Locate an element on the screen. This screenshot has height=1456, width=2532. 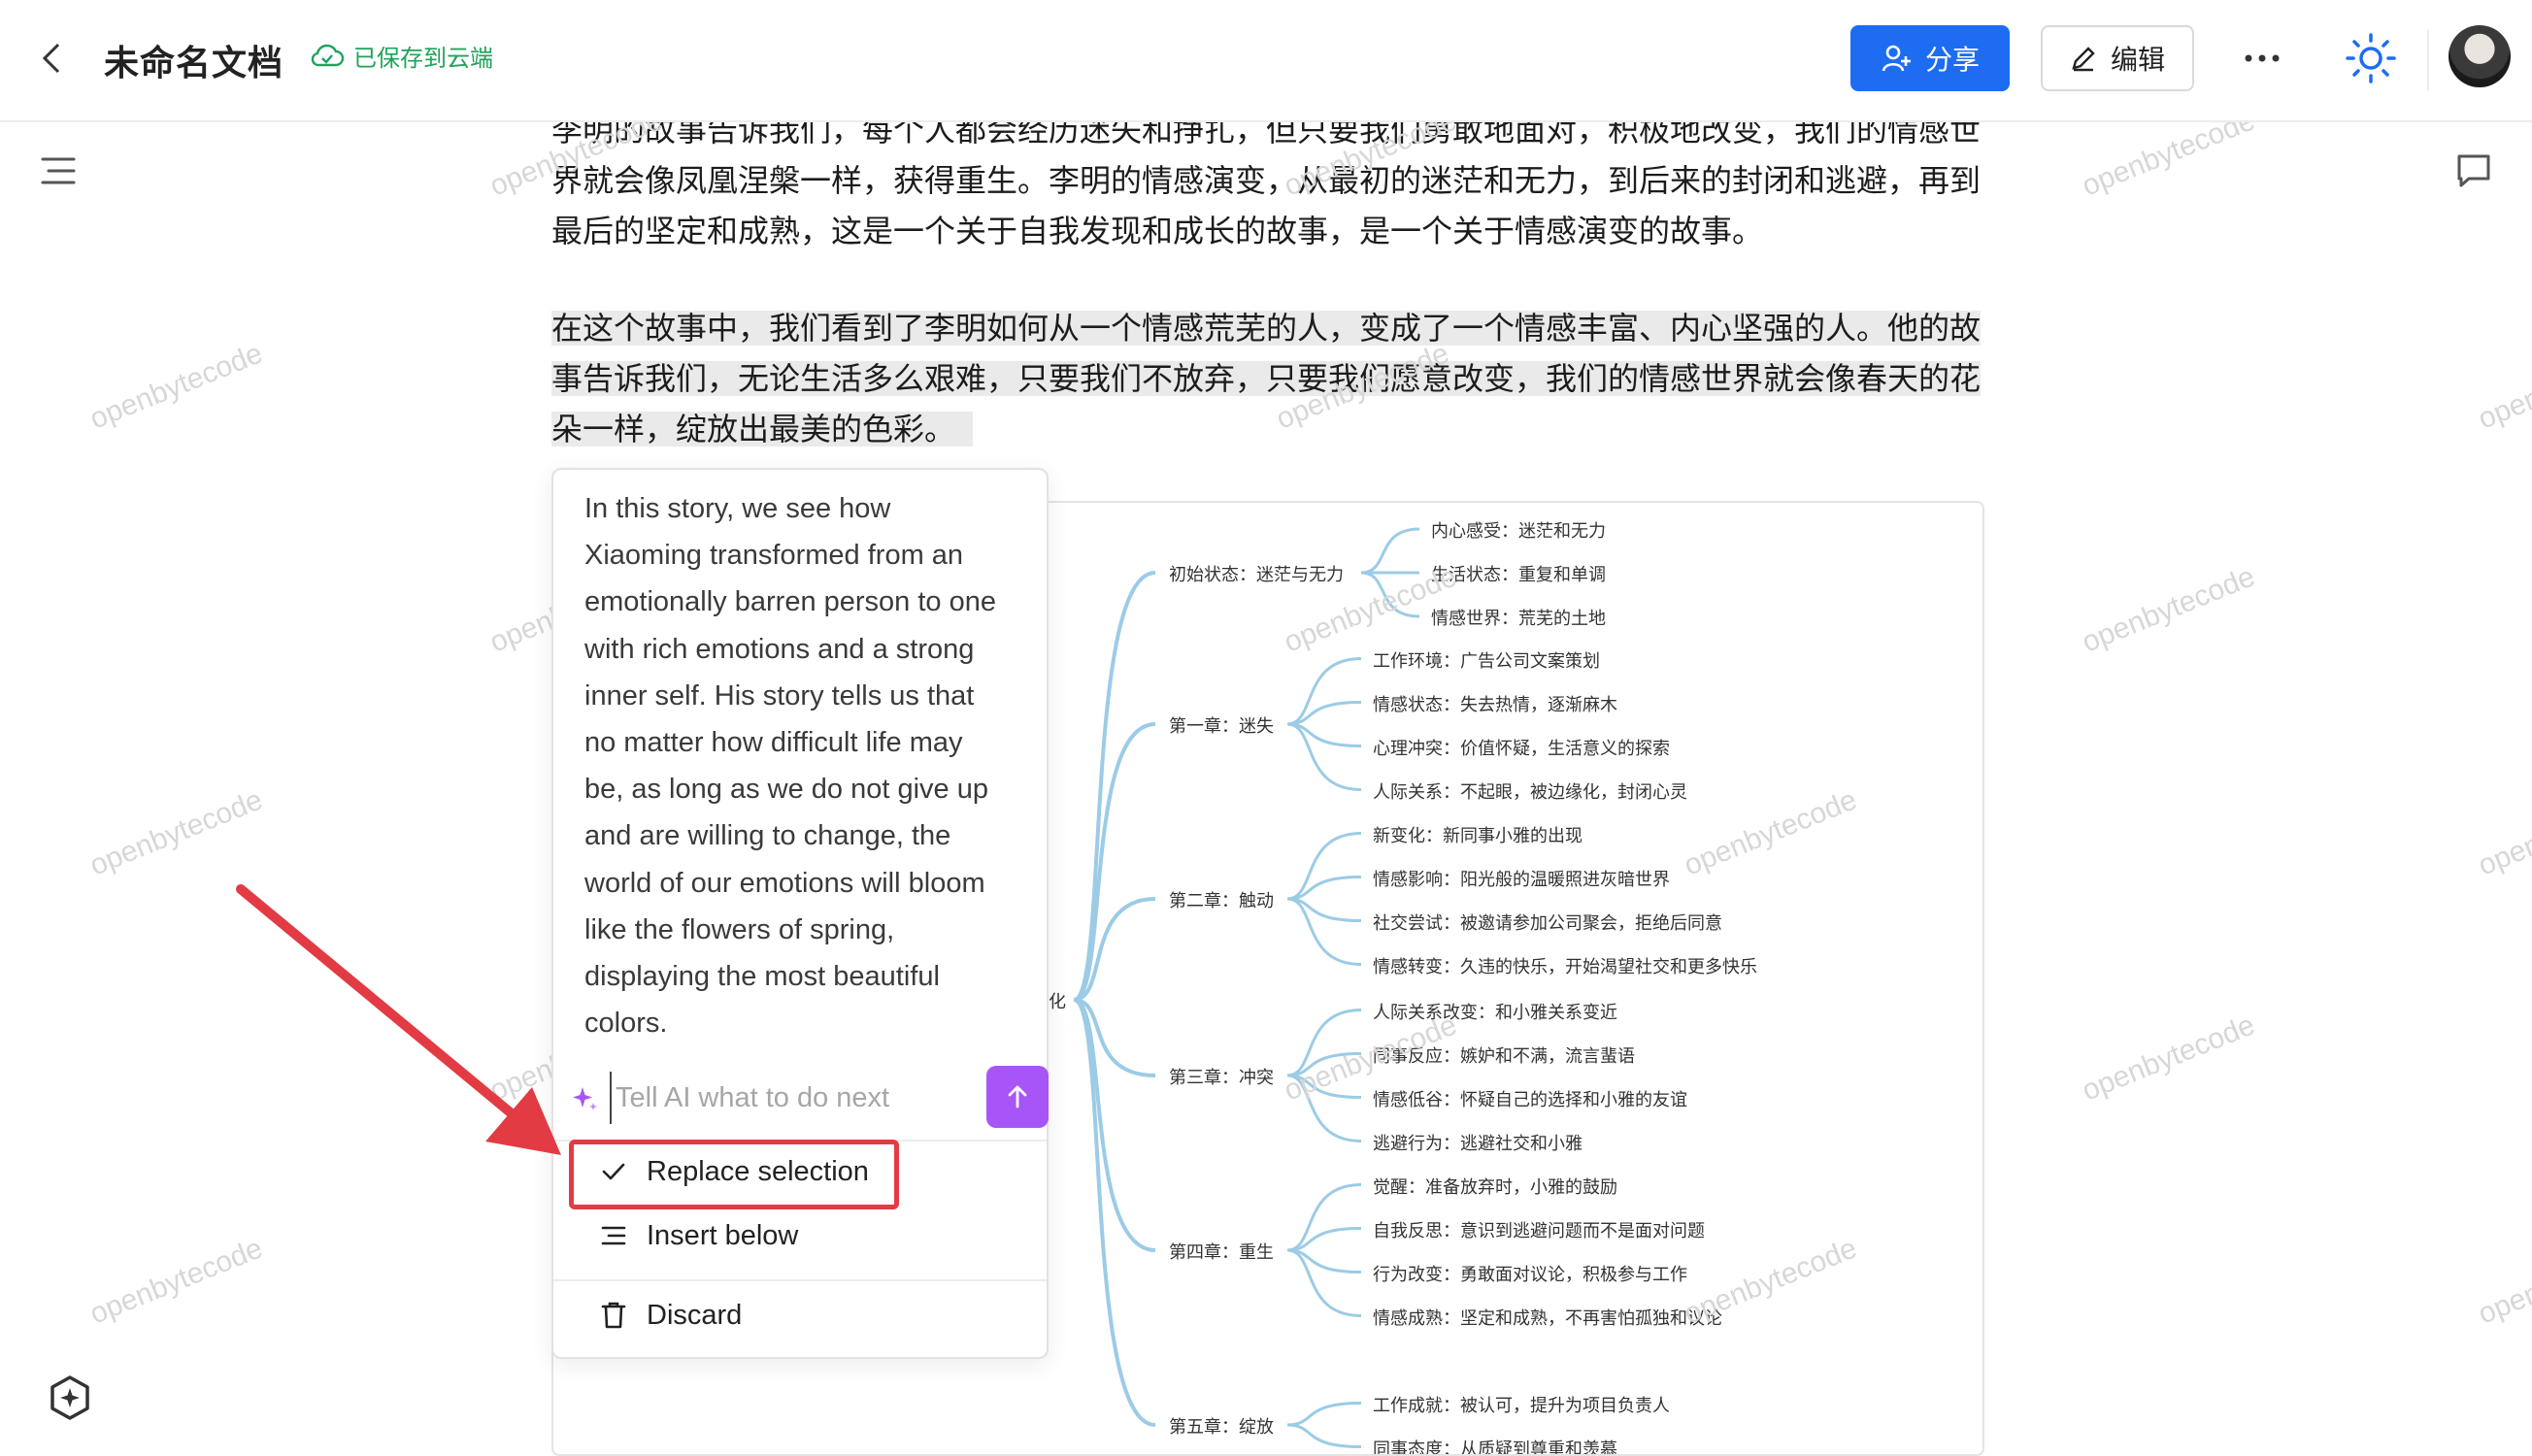
insert-lines-icon is located at coordinates (613, 1235).